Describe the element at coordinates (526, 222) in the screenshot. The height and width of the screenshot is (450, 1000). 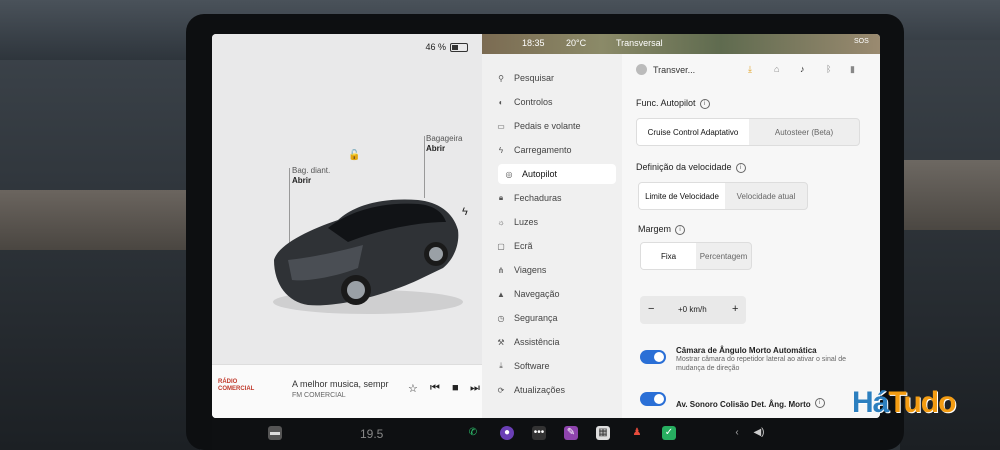
I see `menu-item-label: Luzes` at that location.